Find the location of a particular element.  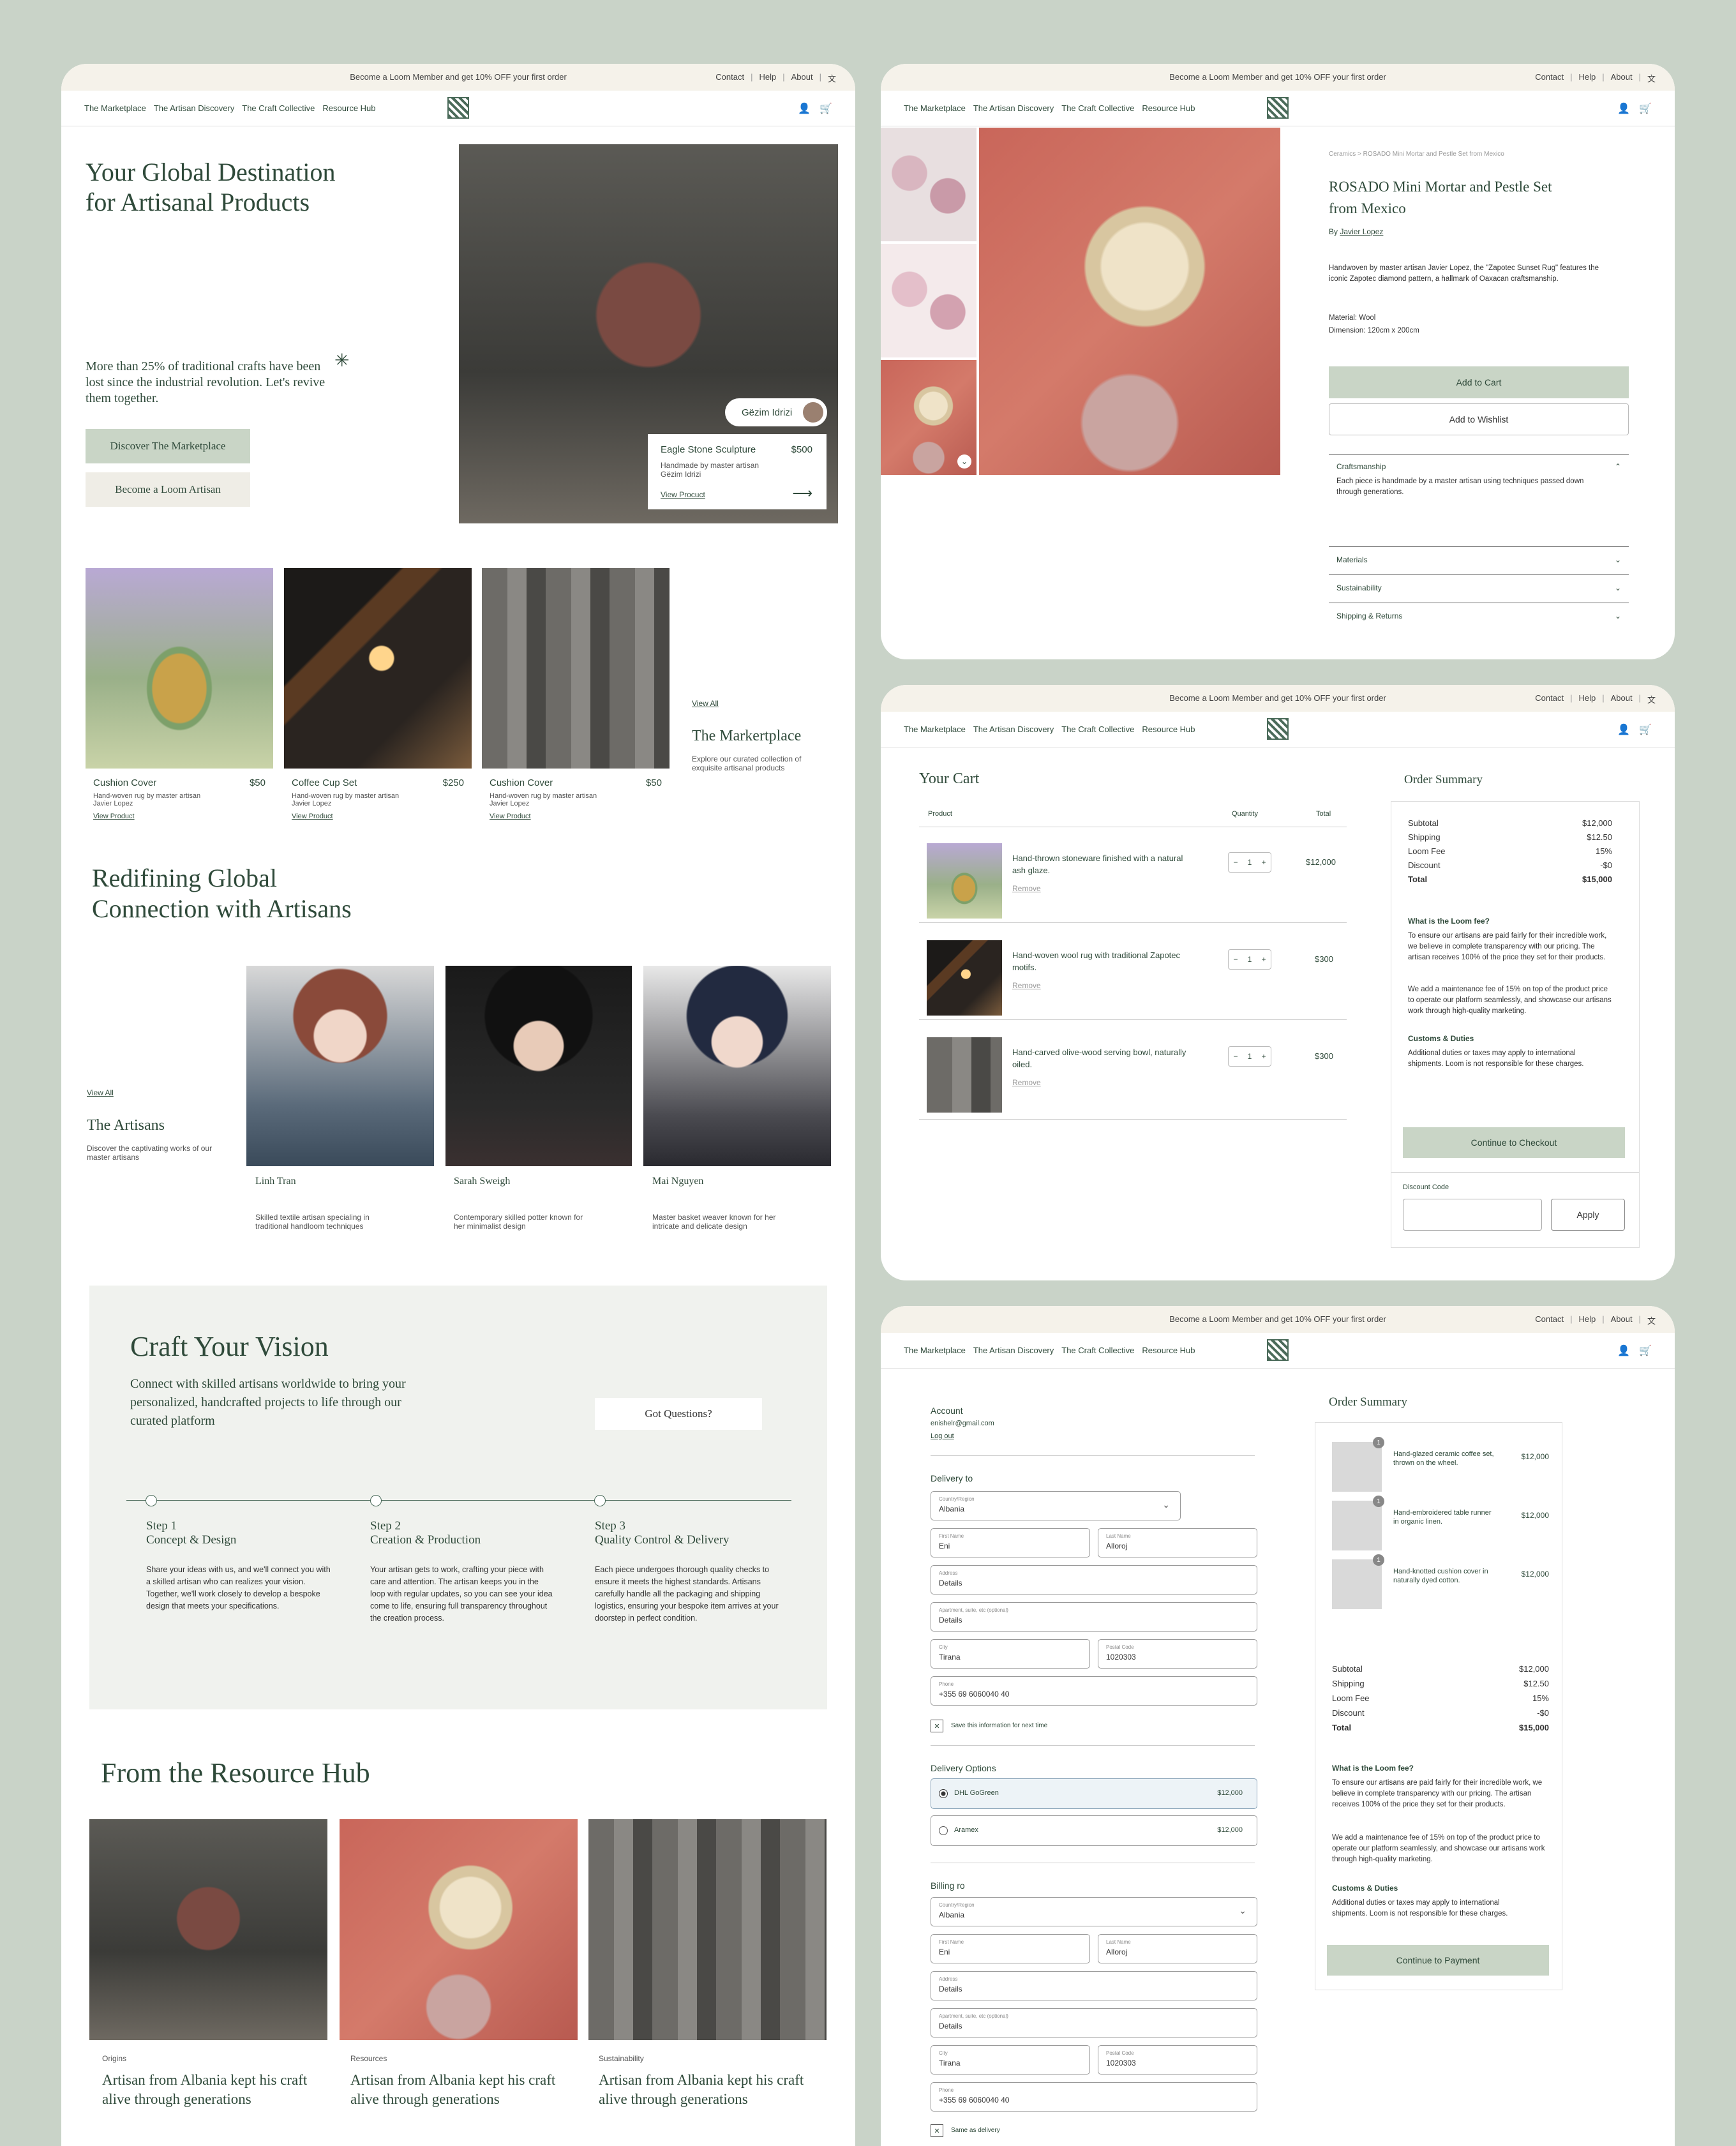

become-artisan-button: Become a Loom Artisan is located at coordinates (168, 490).